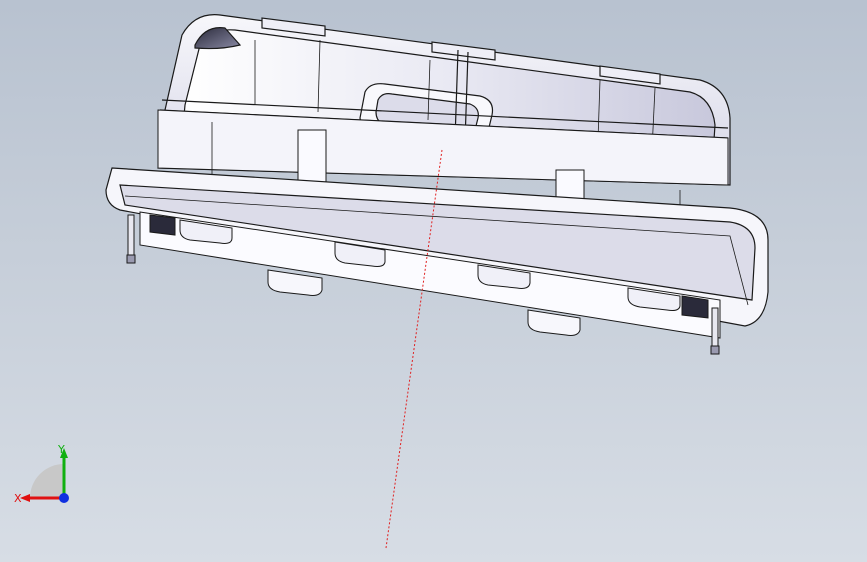 The width and height of the screenshot is (867, 562). Describe the element at coordinates (61, 449) in the screenshot. I see `y-axis-label: Y` at that location.